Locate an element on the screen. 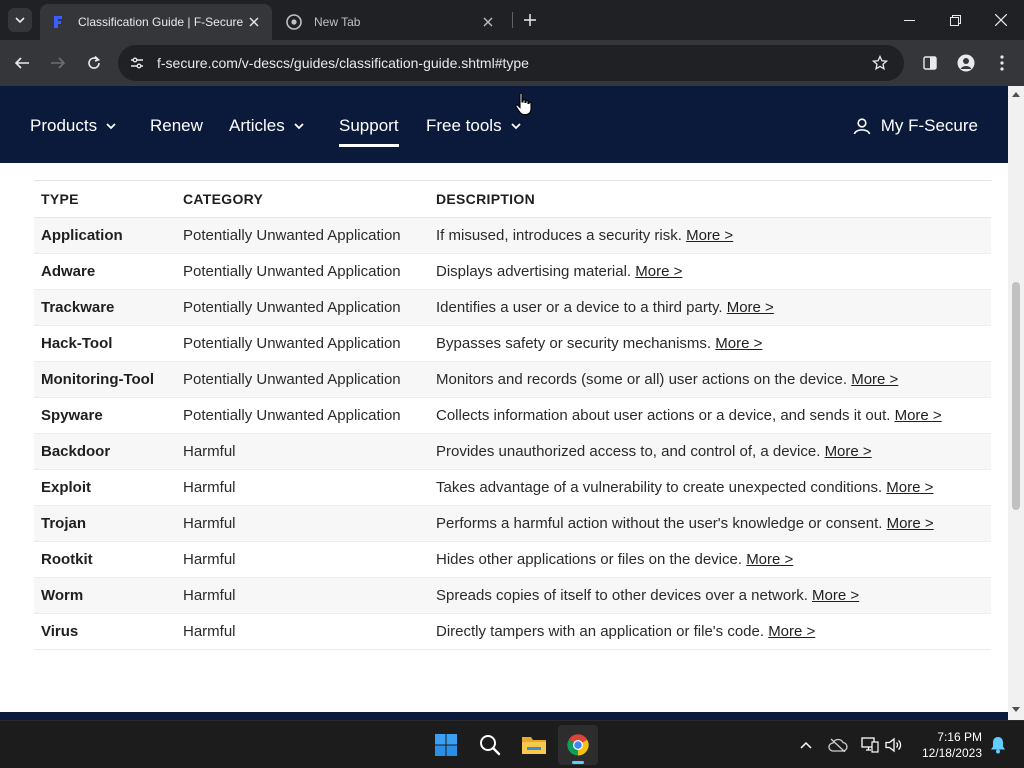 Image resolution: width=1024 pixels, height=768 pixels. nav-support: Support is located at coordinates (369, 130).